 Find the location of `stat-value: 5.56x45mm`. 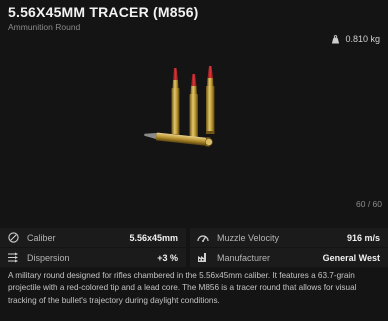

stat-value: 5.56x45mm is located at coordinates (153, 237).